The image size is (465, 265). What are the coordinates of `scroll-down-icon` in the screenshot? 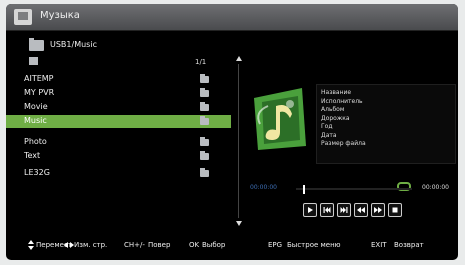 It's located at (239, 223).